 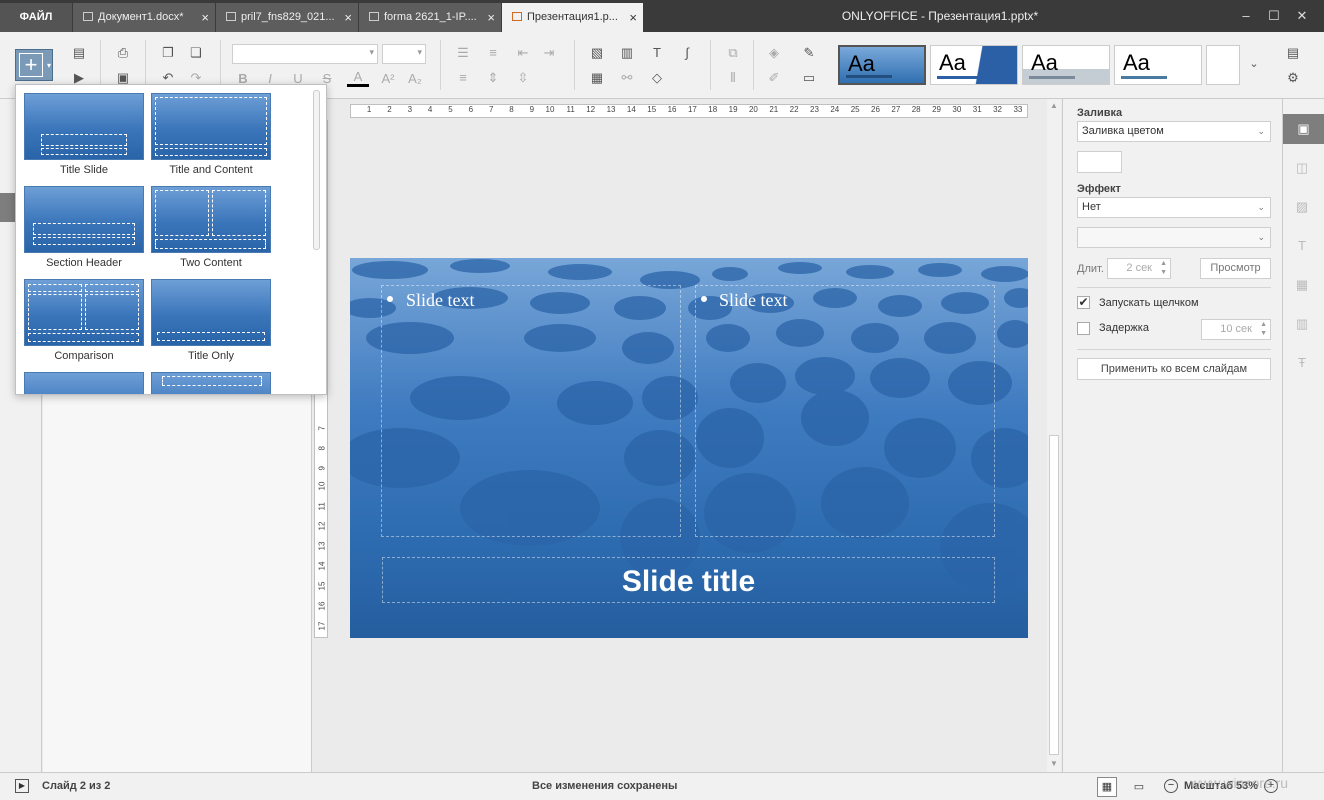 What do you see at coordinates (316, 170) in the screenshot?
I see `layout-dropdown-scrollbar` at bounding box center [316, 170].